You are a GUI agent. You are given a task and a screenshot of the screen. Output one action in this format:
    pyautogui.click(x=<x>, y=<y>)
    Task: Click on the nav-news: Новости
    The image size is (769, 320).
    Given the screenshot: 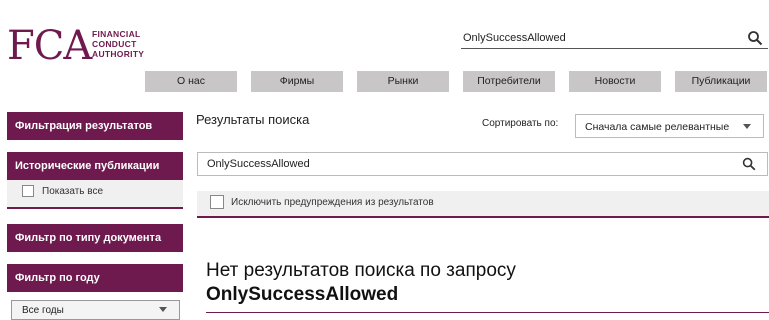 What is the action you would take?
    pyautogui.click(x=615, y=81)
    